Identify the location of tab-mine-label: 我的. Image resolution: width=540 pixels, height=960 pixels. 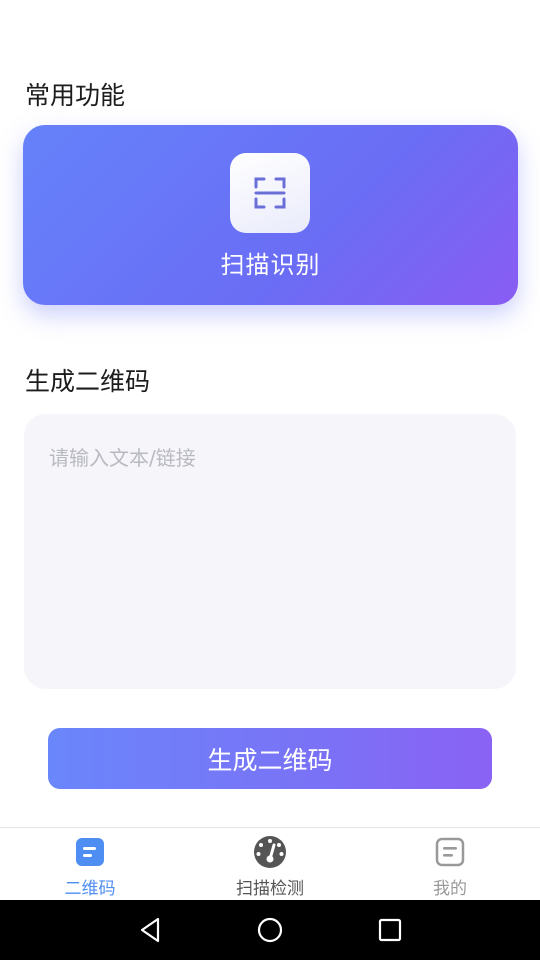
(450, 889).